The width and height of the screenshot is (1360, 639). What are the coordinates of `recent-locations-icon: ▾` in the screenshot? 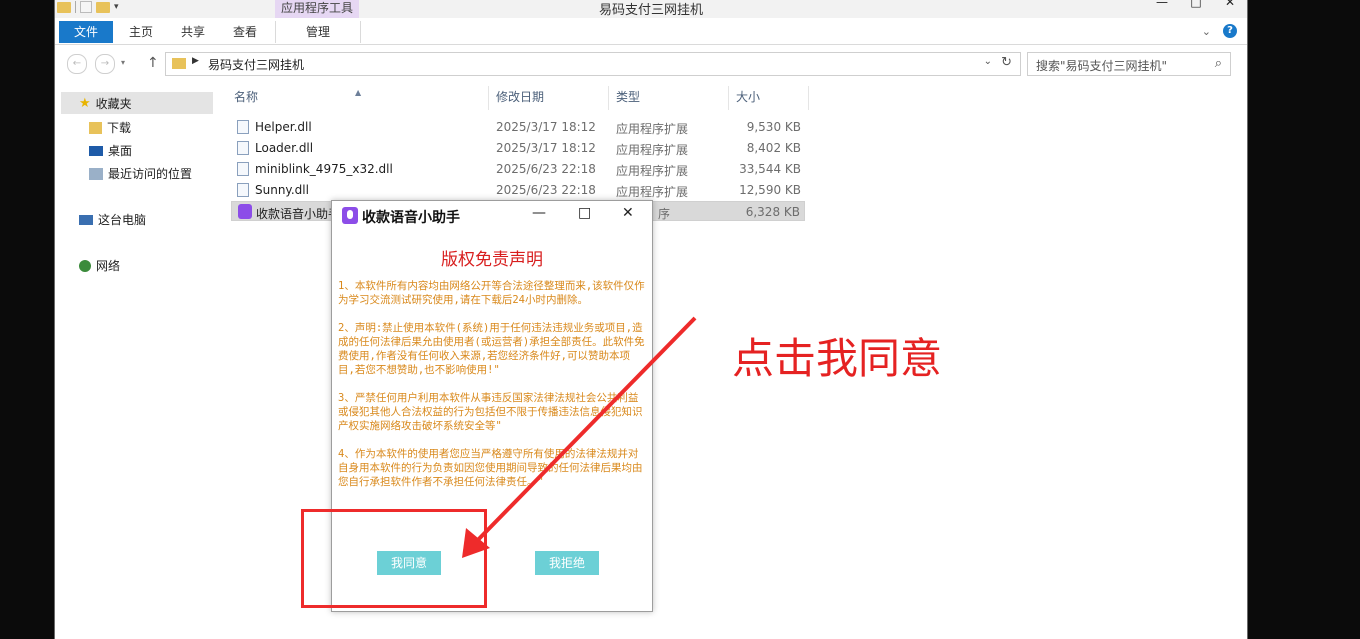 It's located at (123, 62).